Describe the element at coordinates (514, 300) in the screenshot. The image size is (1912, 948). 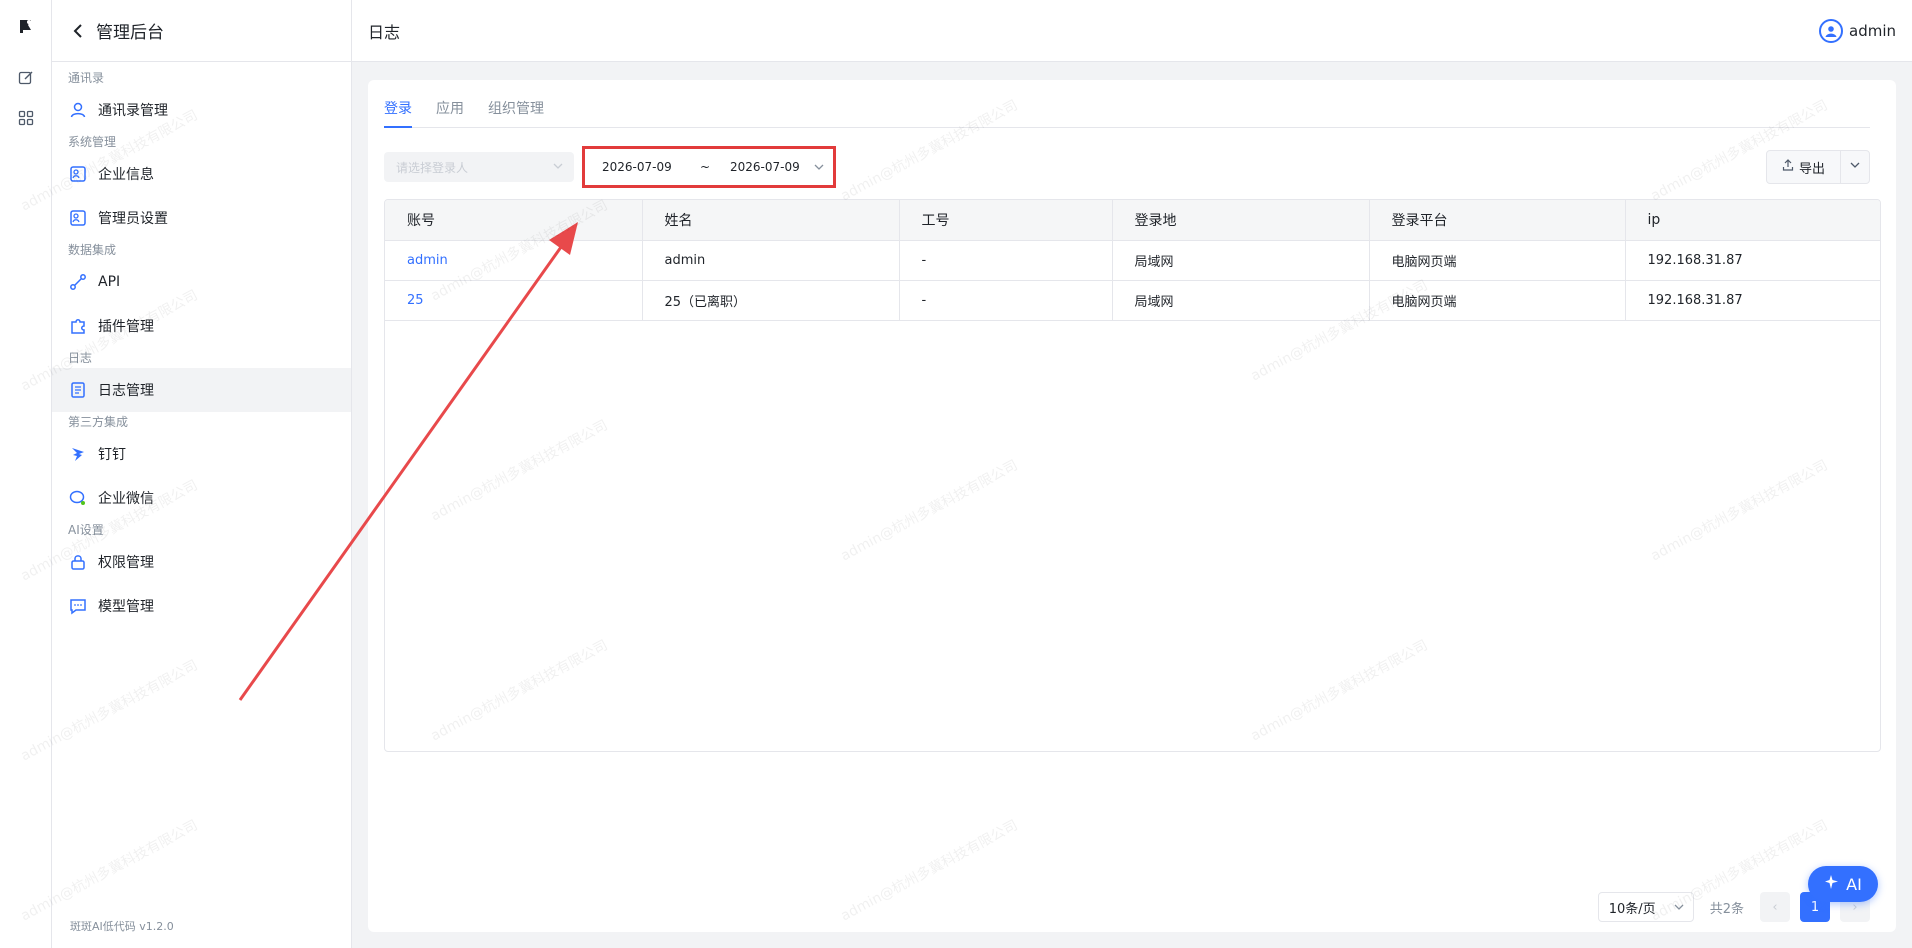
I see `account-link: 25` at that location.